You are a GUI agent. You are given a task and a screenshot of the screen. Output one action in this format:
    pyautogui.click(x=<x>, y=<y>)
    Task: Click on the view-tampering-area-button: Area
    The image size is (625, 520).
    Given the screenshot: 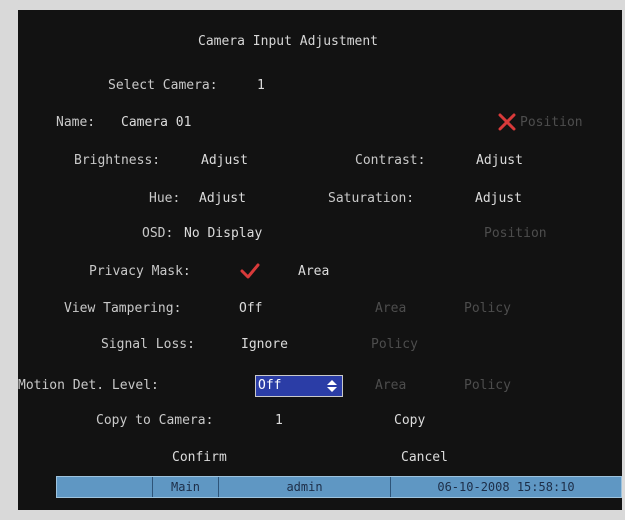 What is the action you would take?
    pyautogui.click(x=390, y=309)
    